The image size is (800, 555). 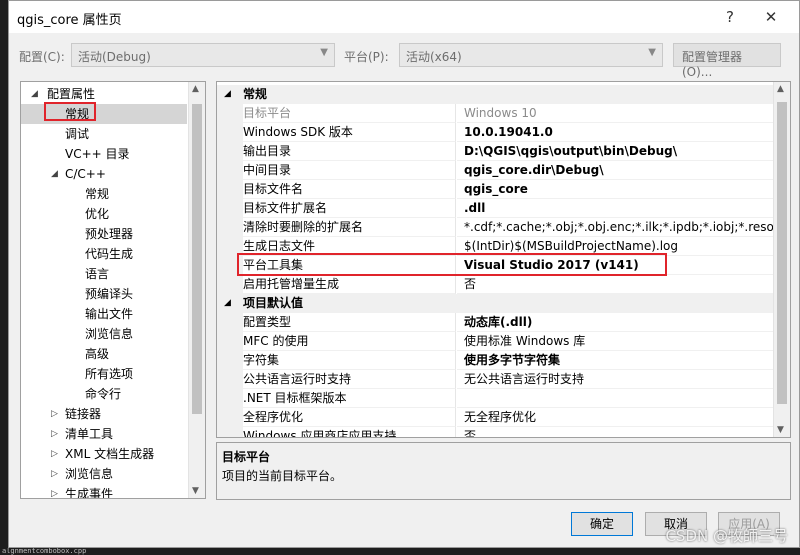 I want to click on property-value: $(IntDir)$(MSBuildProjectName).log, so click(x=615, y=246).